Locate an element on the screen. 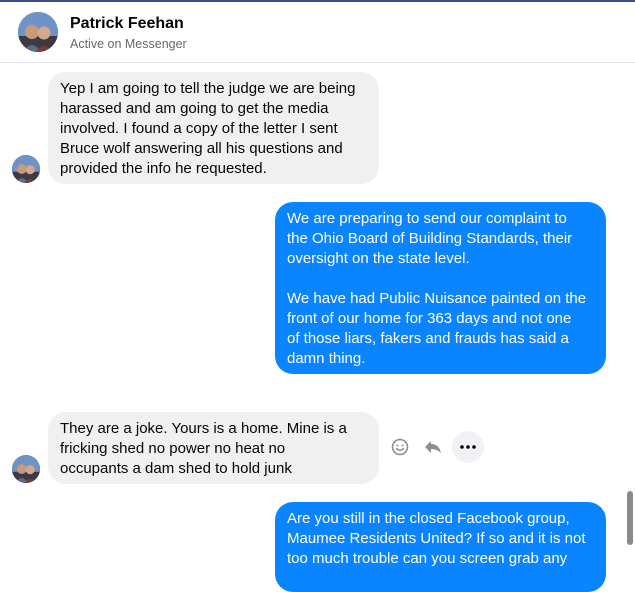  presence-status: Active on Messenger is located at coordinates (128, 44).